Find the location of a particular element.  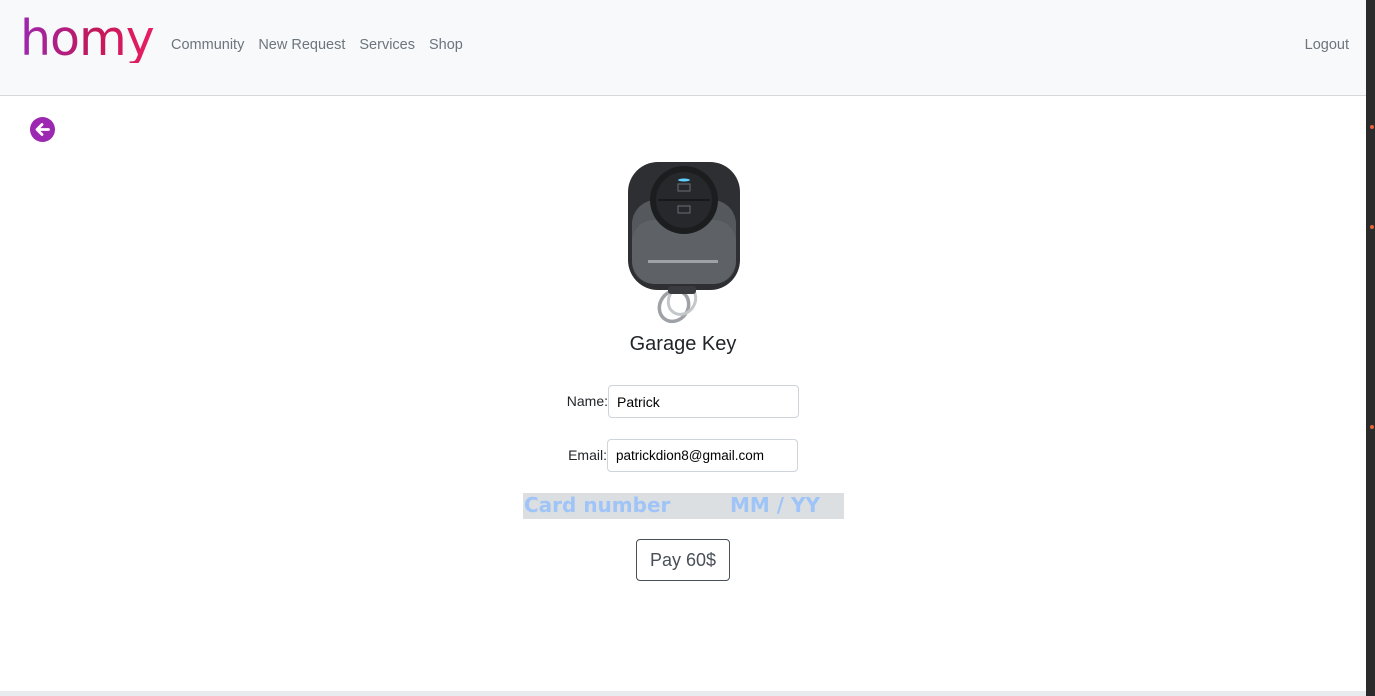

email-label: Email: is located at coordinates (587, 455).